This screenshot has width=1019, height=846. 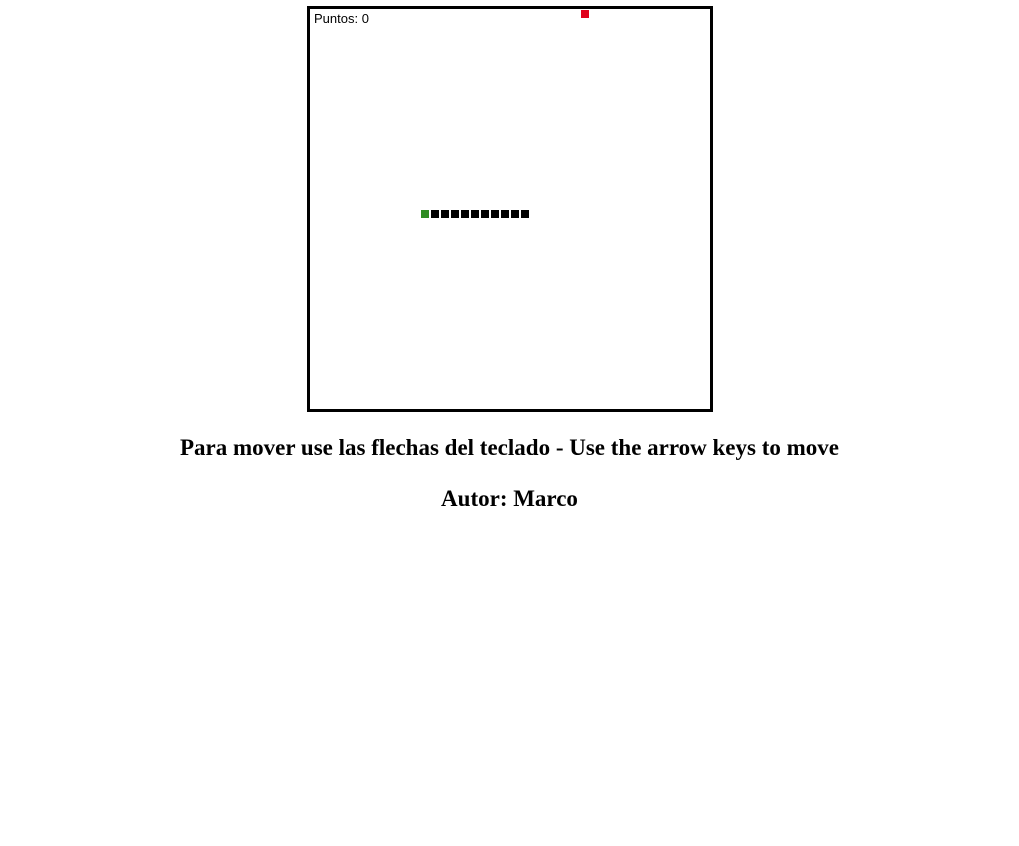 I want to click on snake-head, so click(x=425, y=214).